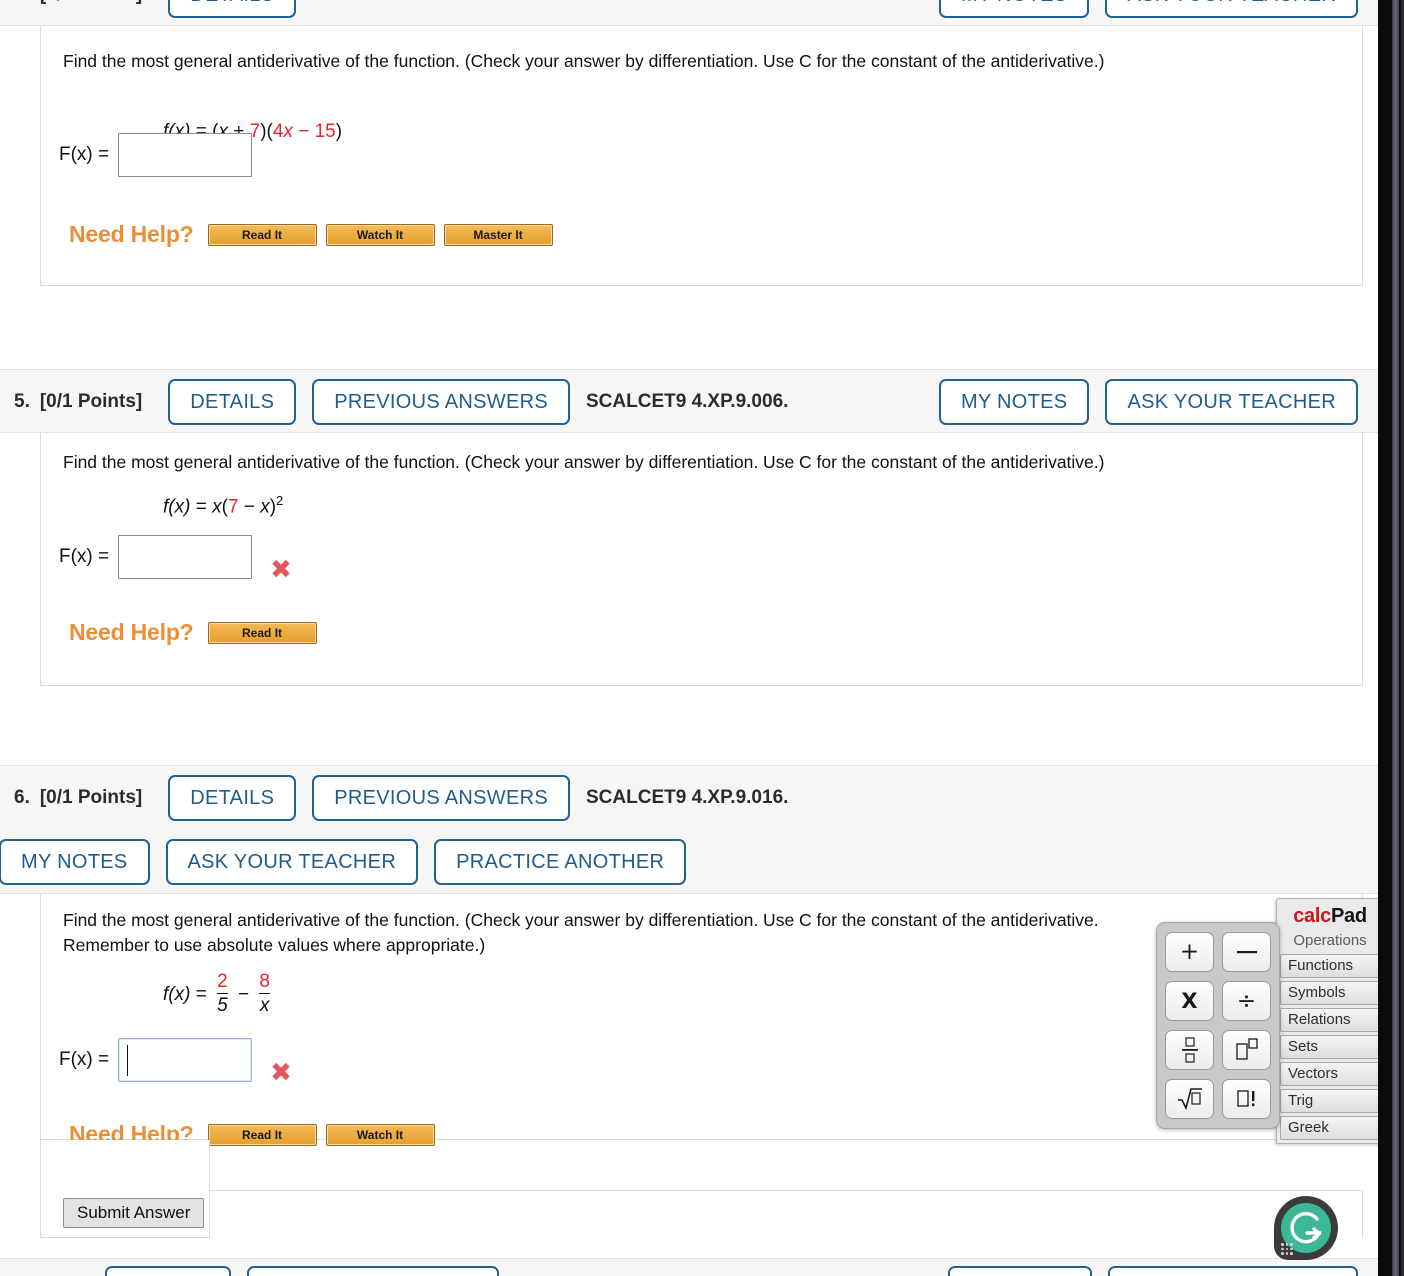 The height and width of the screenshot is (1276, 1404). Describe the element at coordinates (232, 402) in the screenshot. I see `question-5-details-button: DETAILS` at that location.